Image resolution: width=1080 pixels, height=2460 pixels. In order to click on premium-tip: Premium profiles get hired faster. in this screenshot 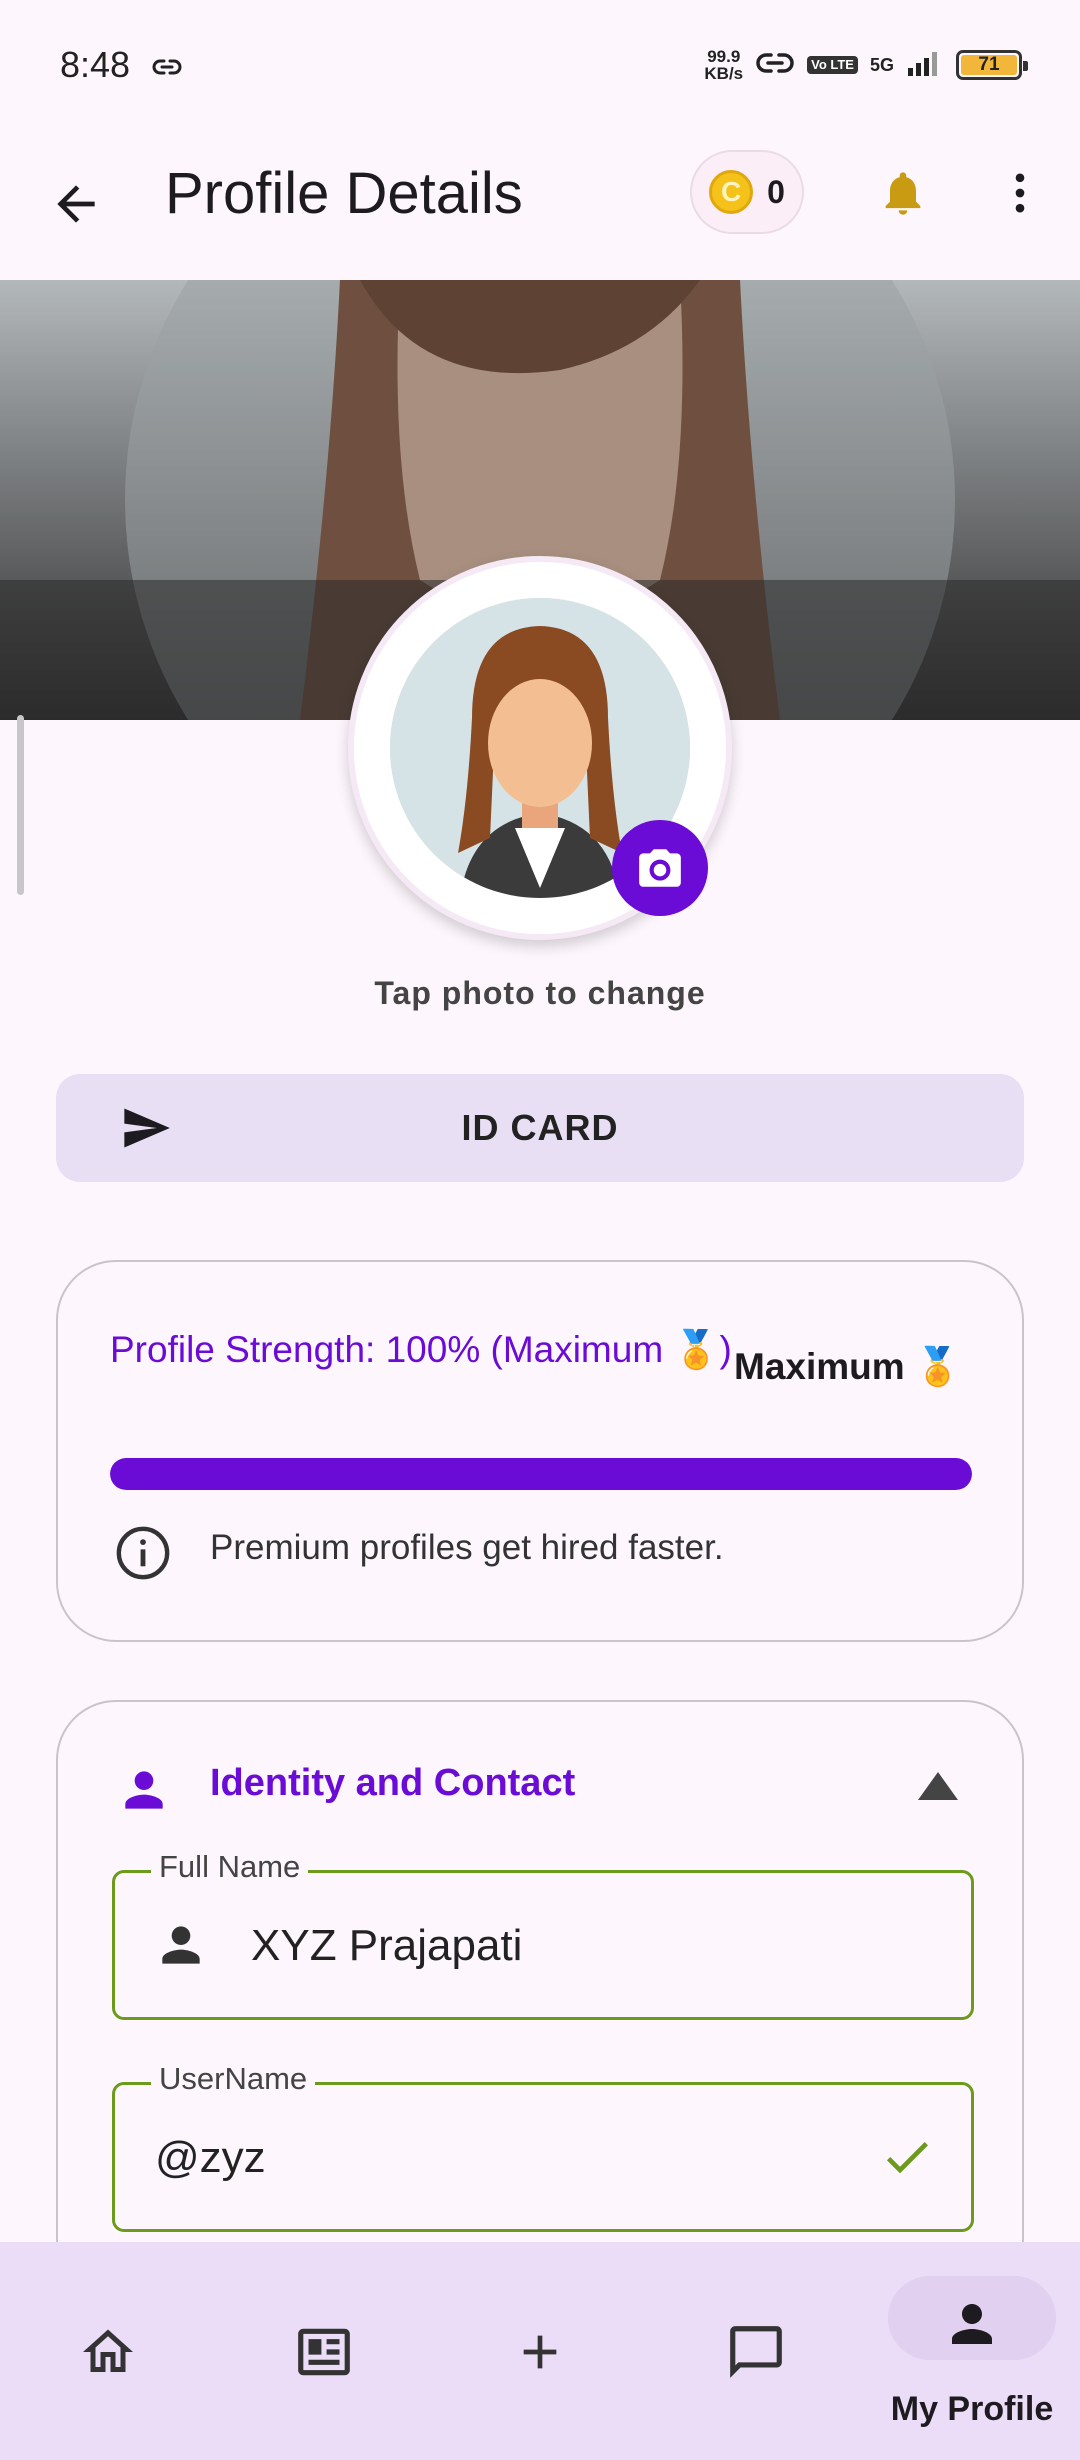, I will do `click(467, 1547)`.